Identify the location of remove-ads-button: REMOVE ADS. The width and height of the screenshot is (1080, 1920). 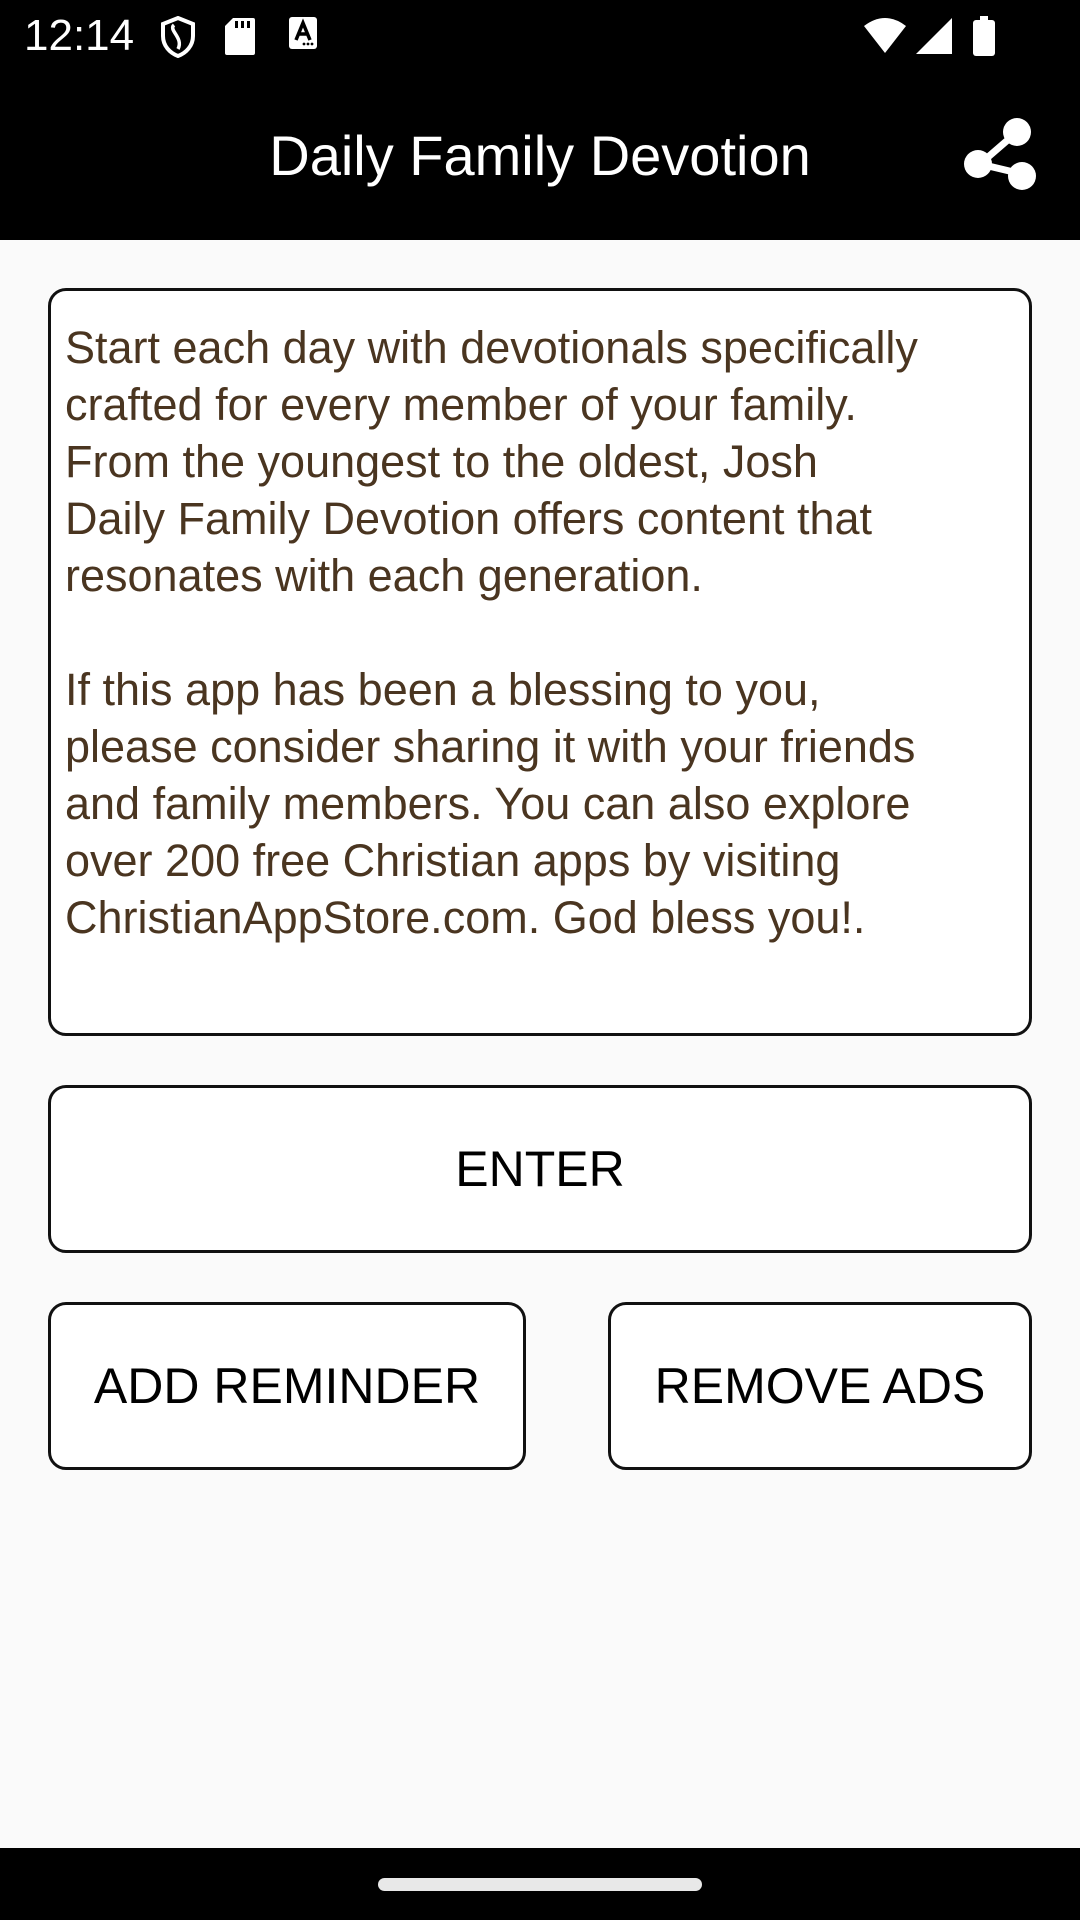
(820, 1386).